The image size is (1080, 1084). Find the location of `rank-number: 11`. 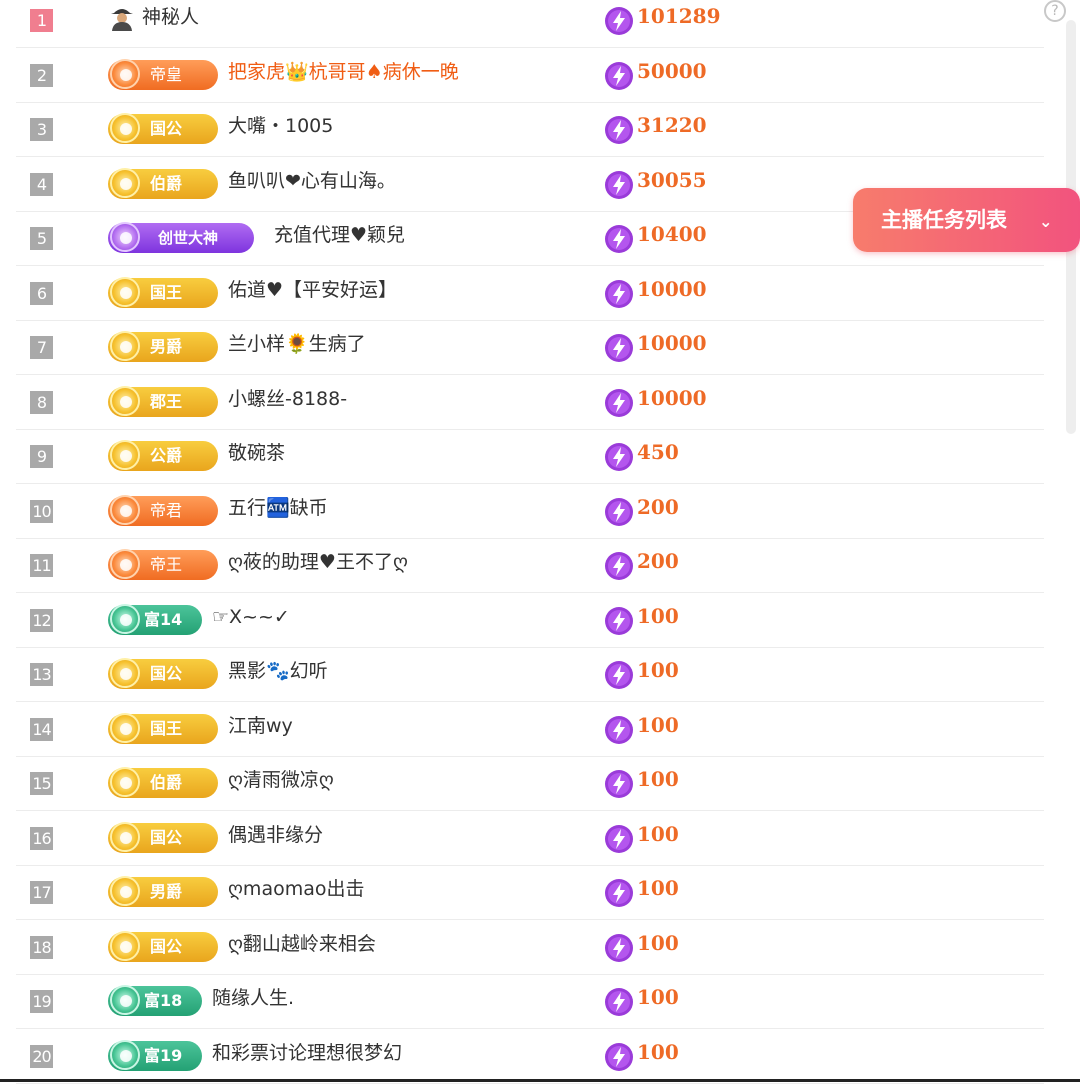

rank-number: 11 is located at coordinates (41, 565).